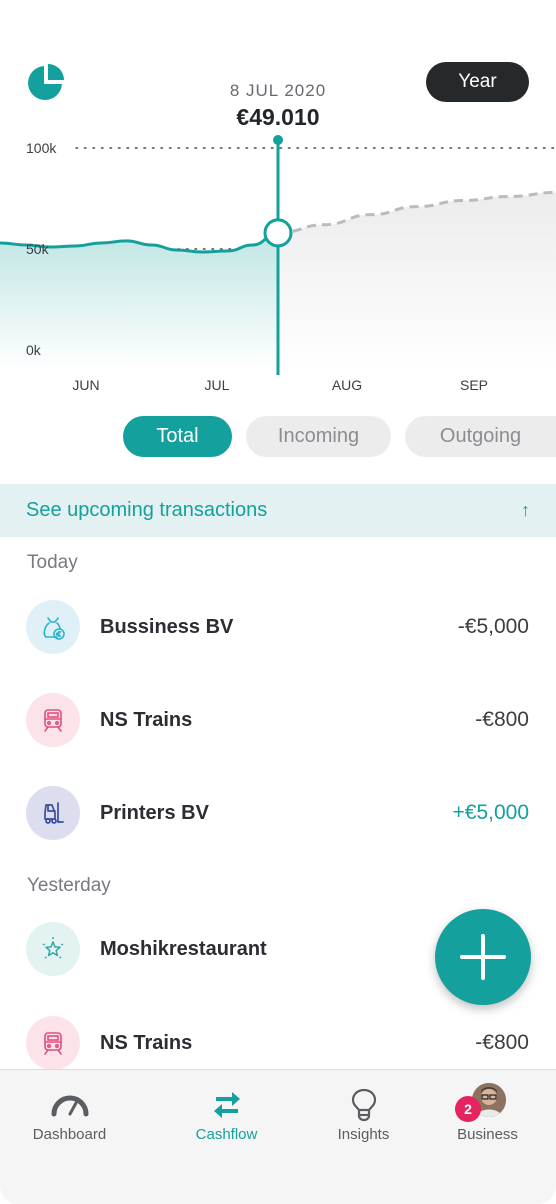 This screenshot has height=1204, width=556. I want to click on gauge-icon, so click(70, 1105).